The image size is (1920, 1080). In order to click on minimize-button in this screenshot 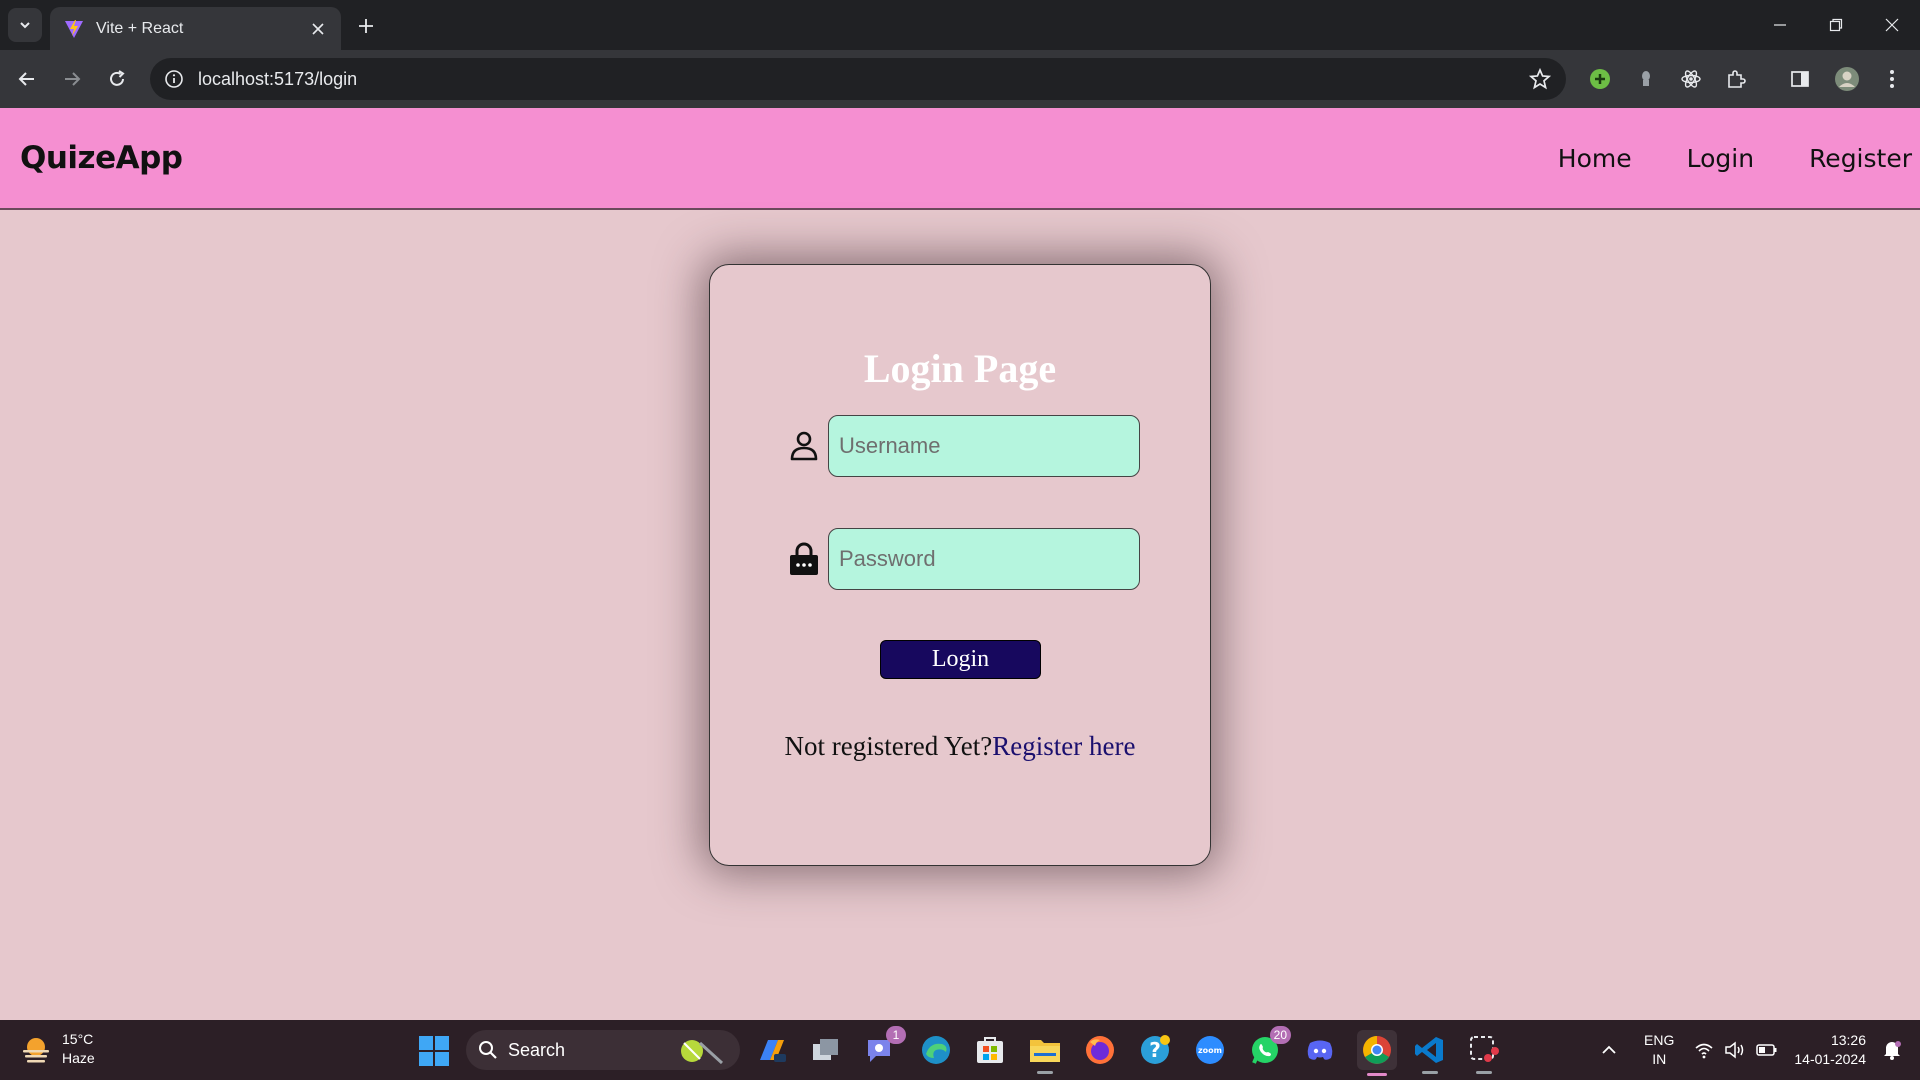, I will do `click(1780, 25)`.